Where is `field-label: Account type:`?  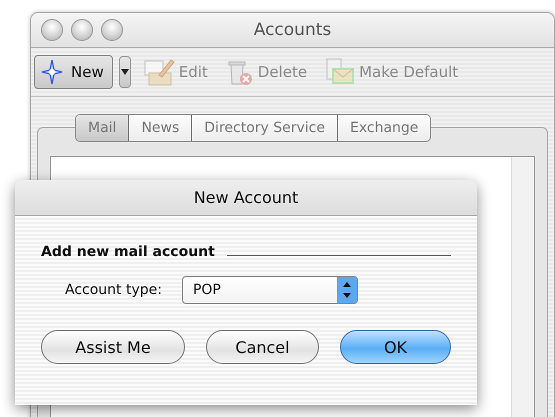
field-label: Account type: is located at coordinates (113, 290).